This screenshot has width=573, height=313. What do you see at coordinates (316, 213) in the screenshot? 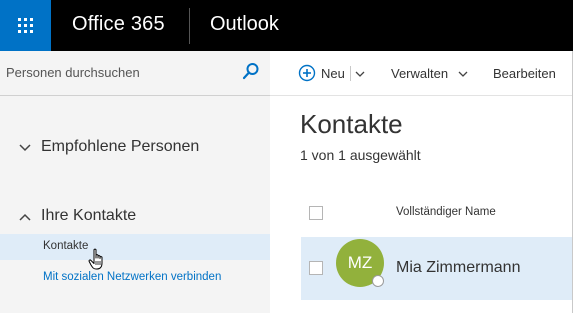
I see `select-all-checkbox` at bounding box center [316, 213].